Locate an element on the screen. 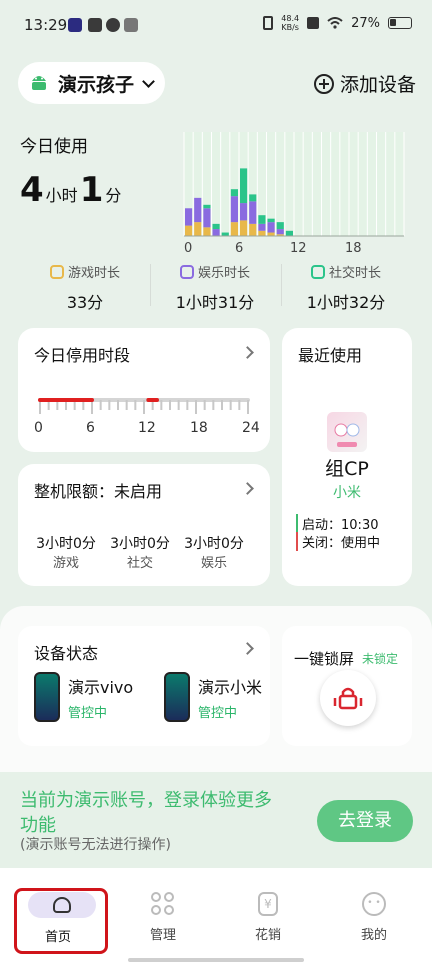 The height and width of the screenshot is (964, 432). add-device-button: 添加设备 is located at coordinates (364, 83).